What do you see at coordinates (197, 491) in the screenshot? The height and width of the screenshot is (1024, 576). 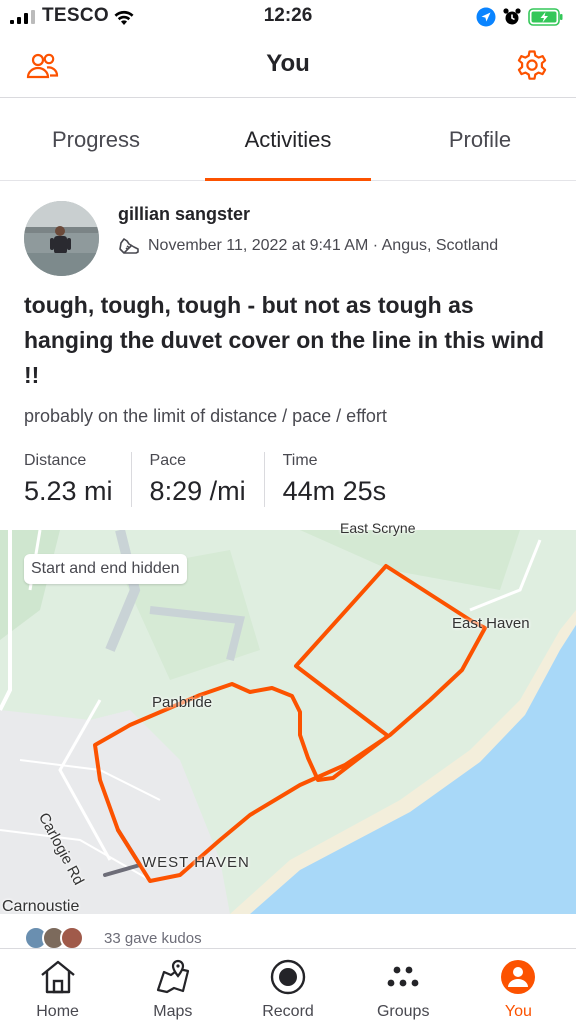 I see `stat-value: 8:29 /mi` at bounding box center [197, 491].